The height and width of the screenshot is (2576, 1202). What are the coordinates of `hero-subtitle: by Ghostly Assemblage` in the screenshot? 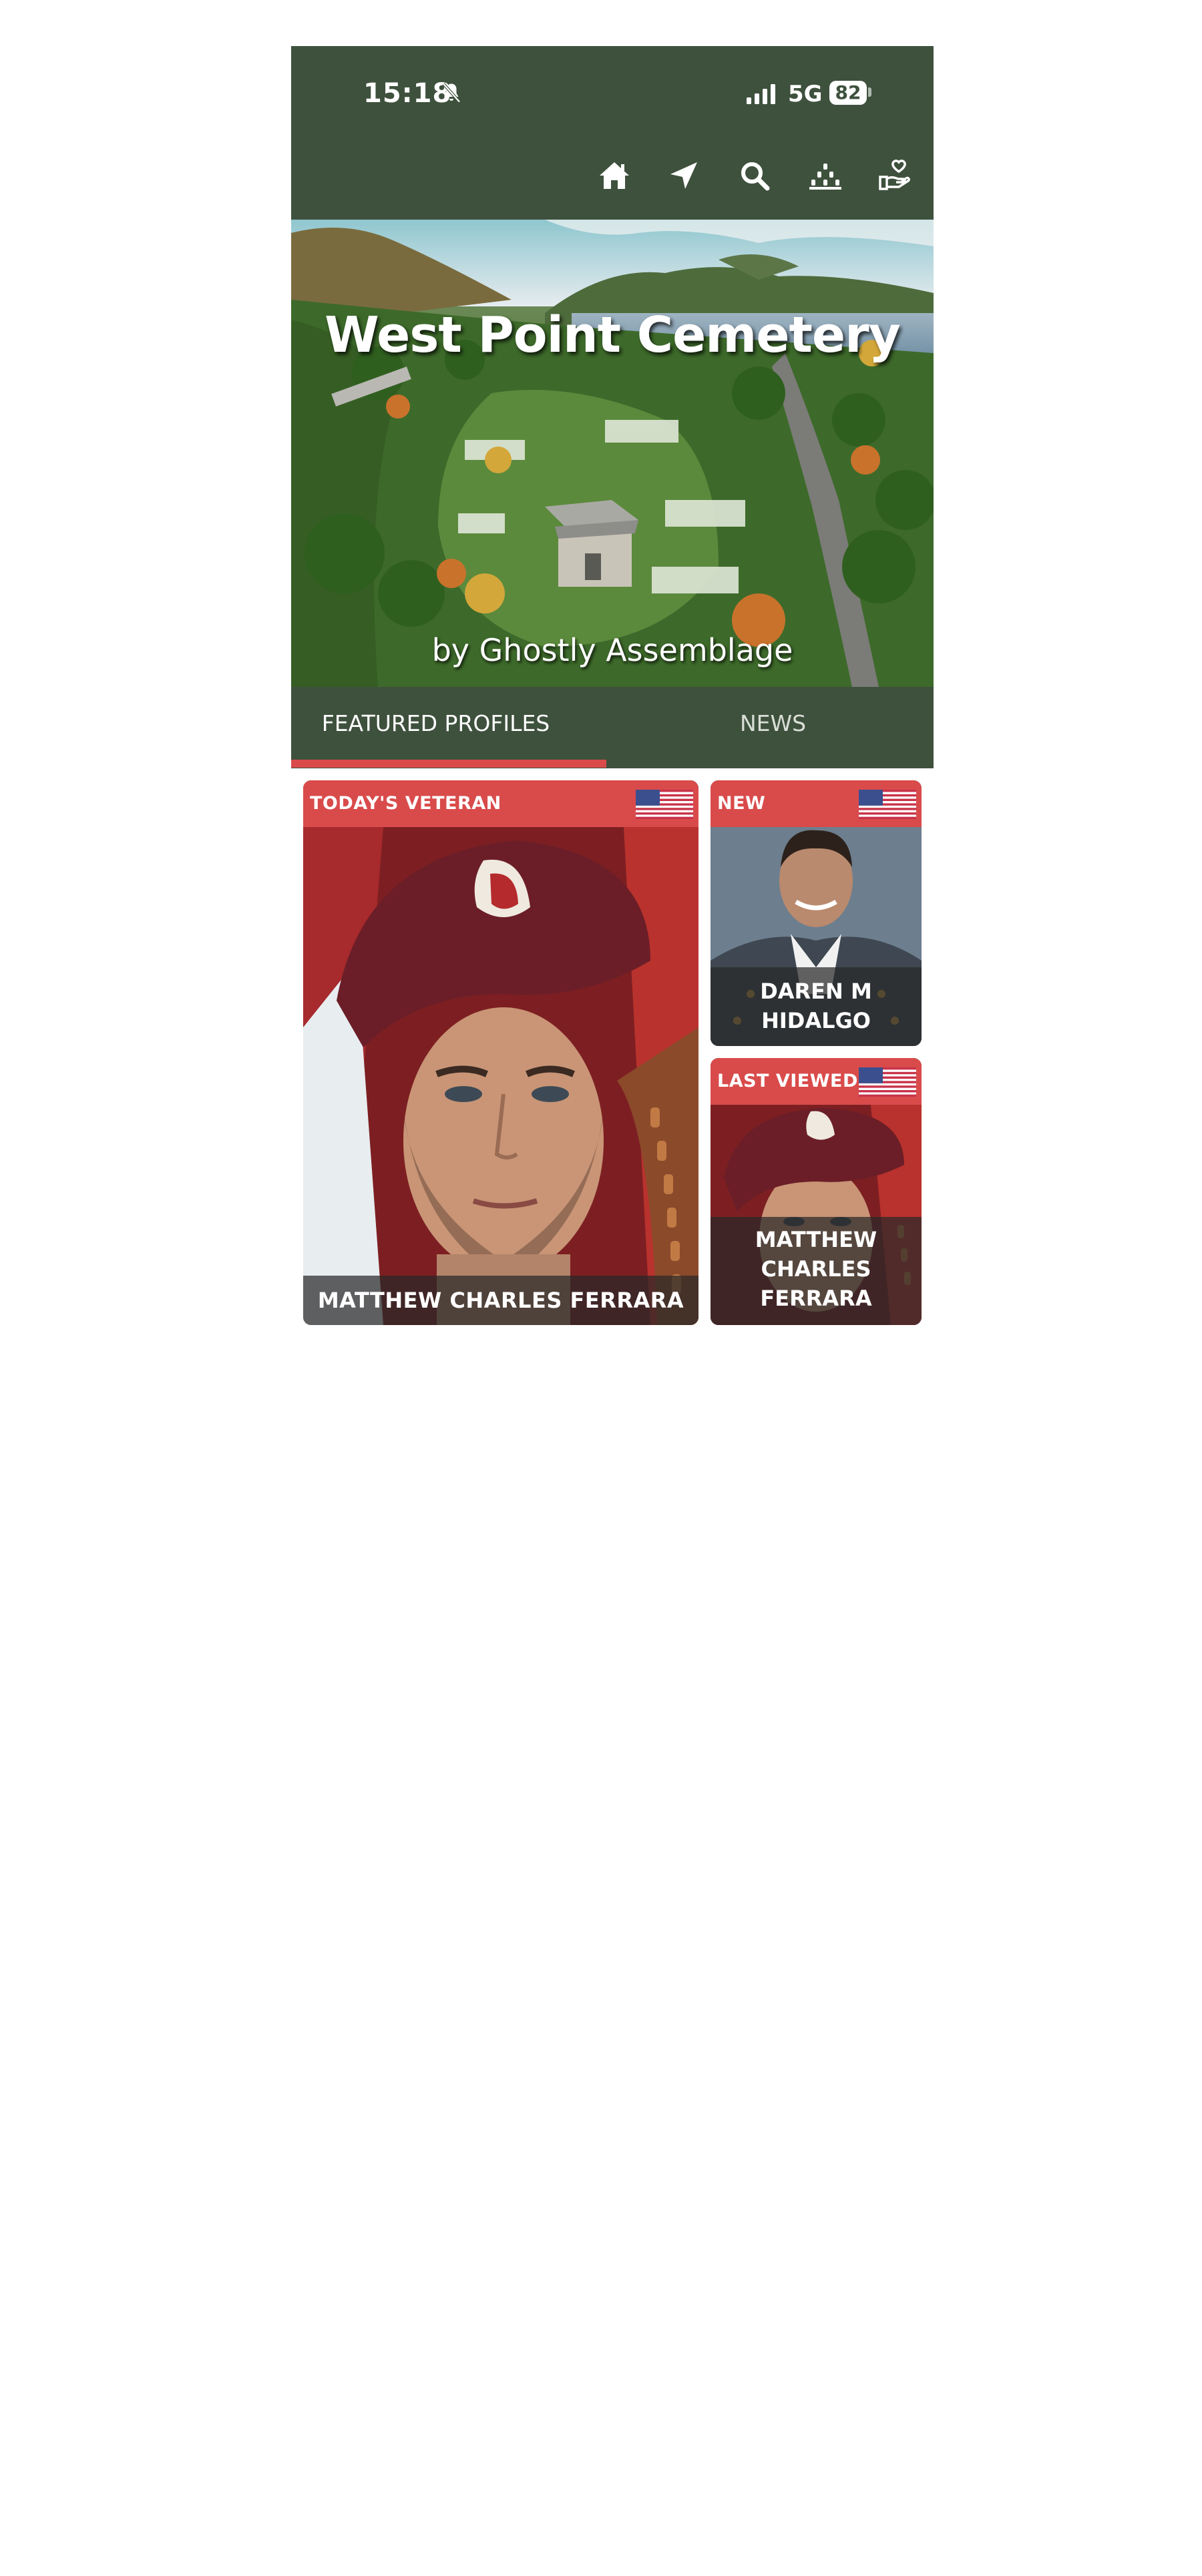 It's located at (612, 650).